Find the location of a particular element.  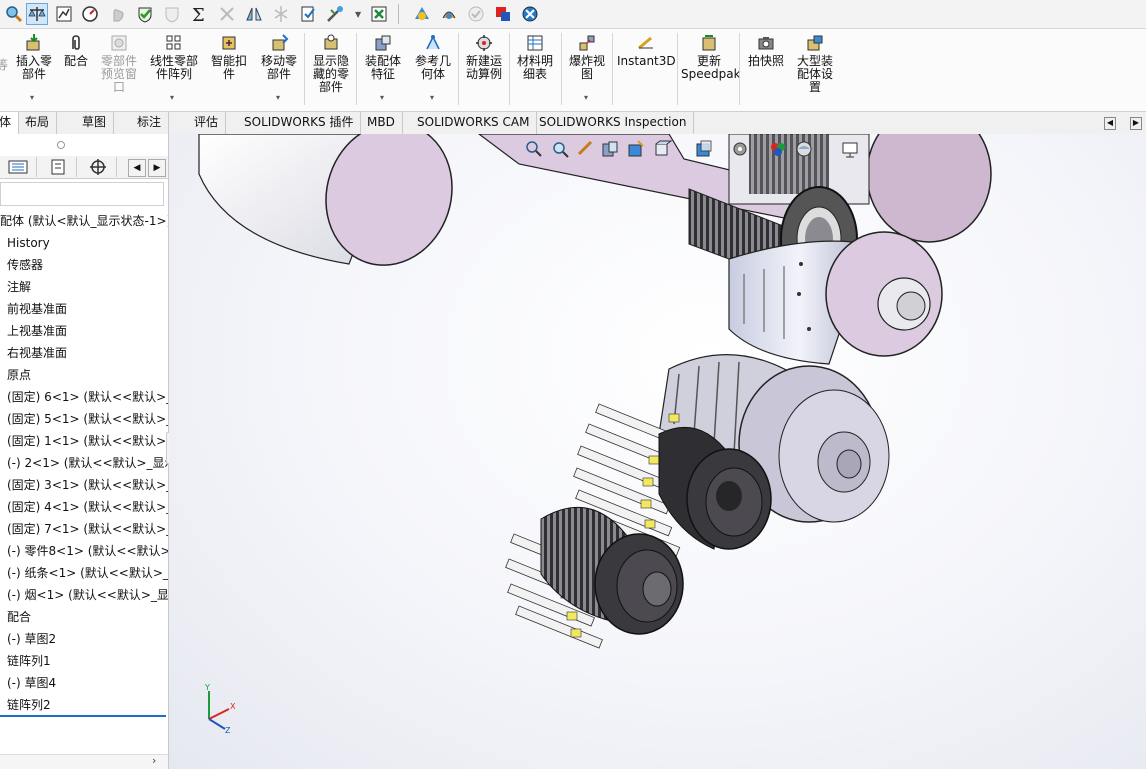

wand-icon is located at coordinates (335, 14).